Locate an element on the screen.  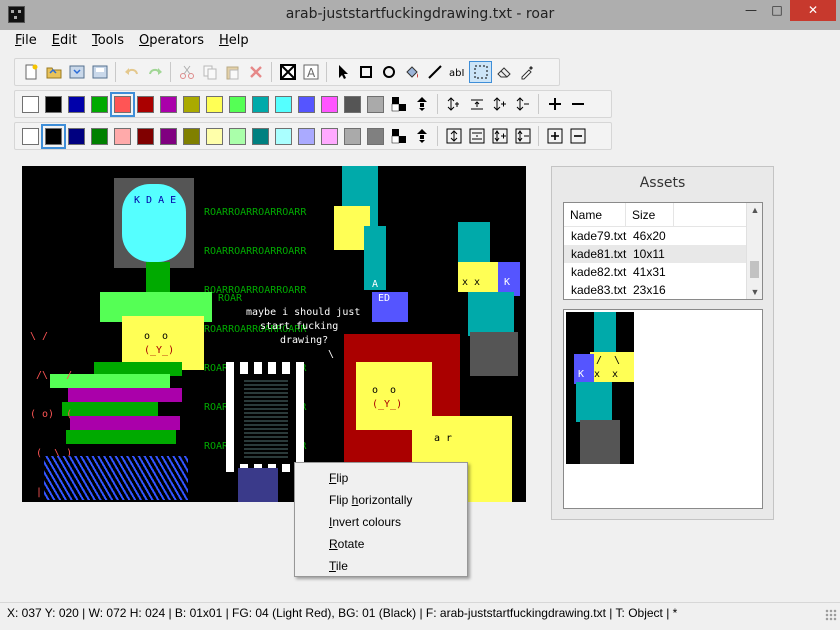
decrease-width-icon is located at coordinates (522, 104).